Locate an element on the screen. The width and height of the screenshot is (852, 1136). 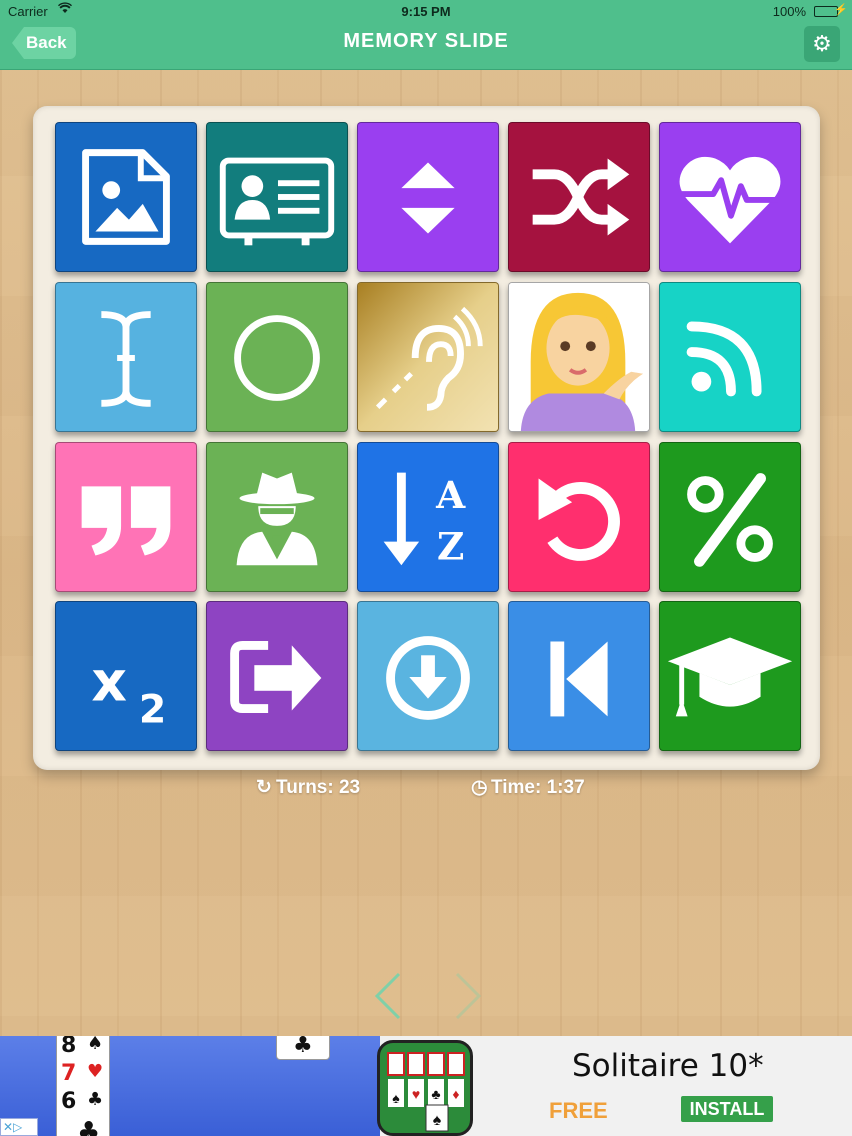
download-circle-icon is located at coordinates (428, 678).